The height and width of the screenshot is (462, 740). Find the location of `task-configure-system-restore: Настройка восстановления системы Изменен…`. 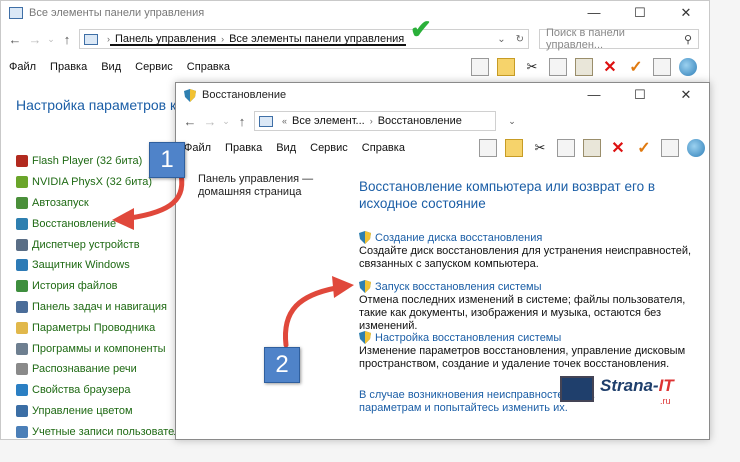

task-configure-system-restore: Настройка восстановления системы Изменен… is located at coordinates (529, 351).